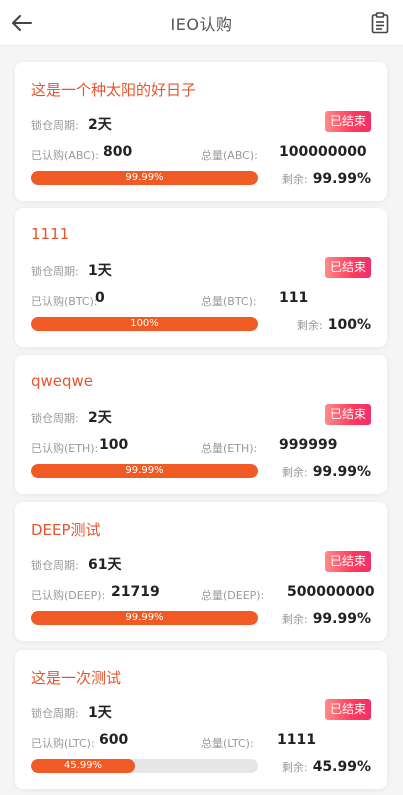  Describe the element at coordinates (114, 740) in the screenshot. I see `subscribed-value: 600` at that location.